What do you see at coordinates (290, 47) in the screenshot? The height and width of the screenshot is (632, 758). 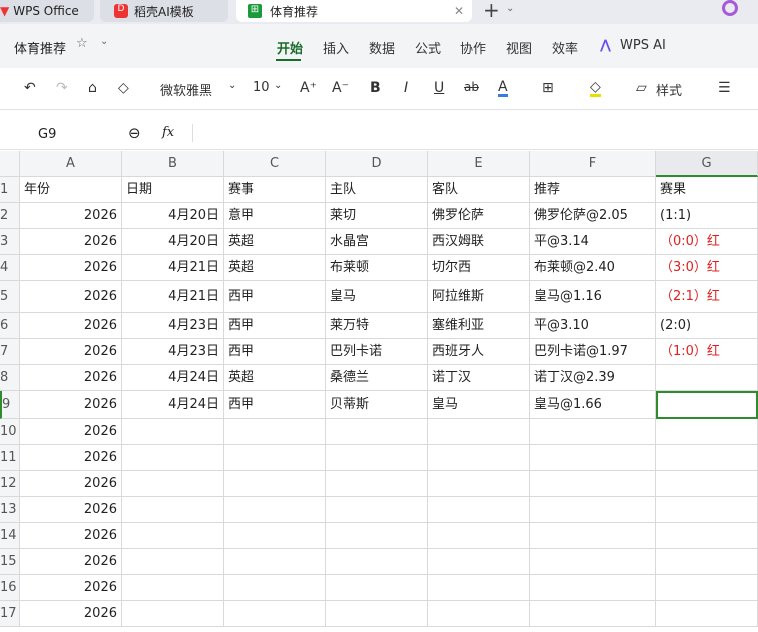 I see `menu-home: 开始` at bounding box center [290, 47].